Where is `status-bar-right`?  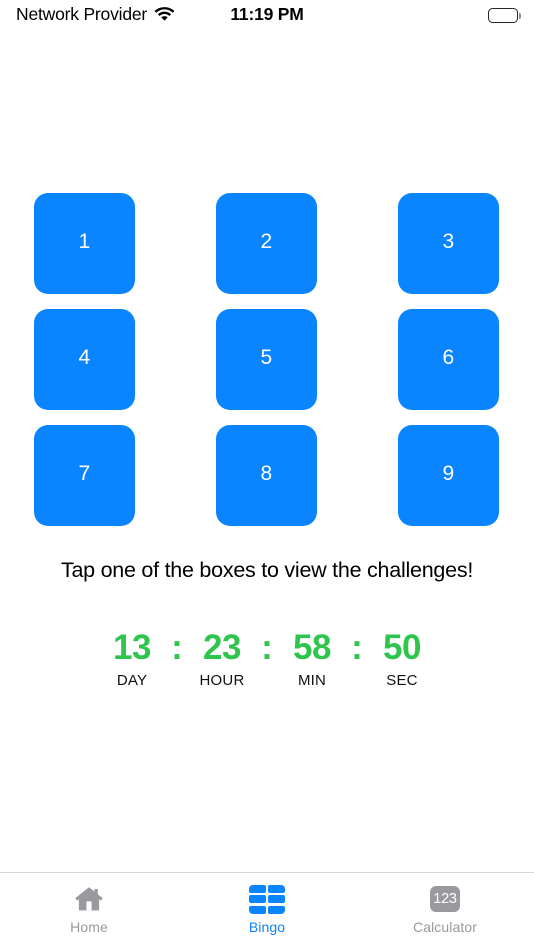 status-bar-right is located at coordinates (504, 15).